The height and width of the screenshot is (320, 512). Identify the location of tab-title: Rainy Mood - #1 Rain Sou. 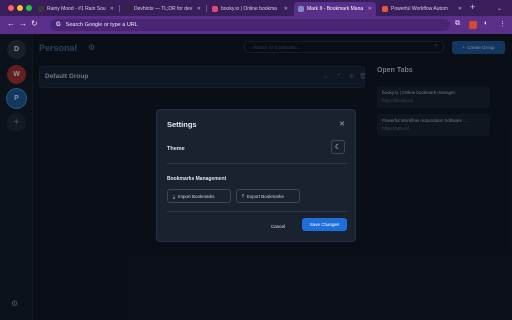
(76, 9).